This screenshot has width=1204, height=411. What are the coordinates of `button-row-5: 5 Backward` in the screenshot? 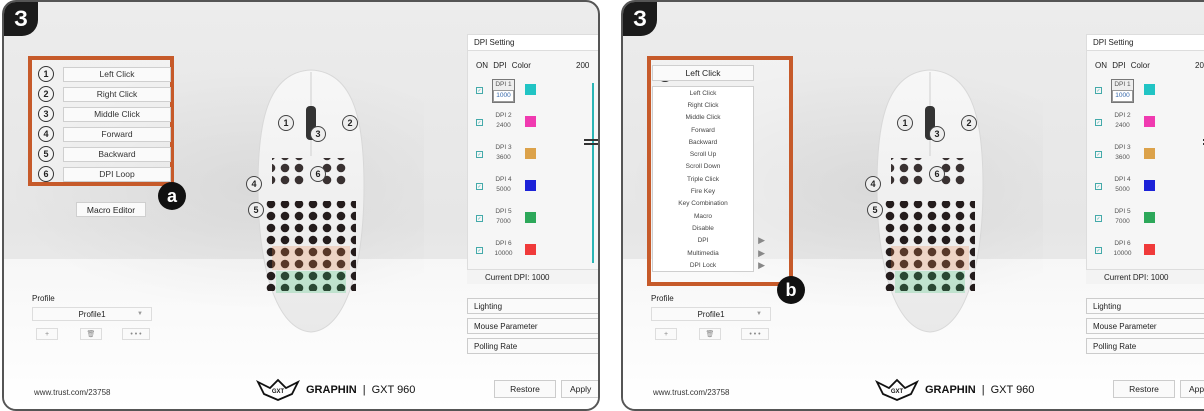 It's located at (104, 154).